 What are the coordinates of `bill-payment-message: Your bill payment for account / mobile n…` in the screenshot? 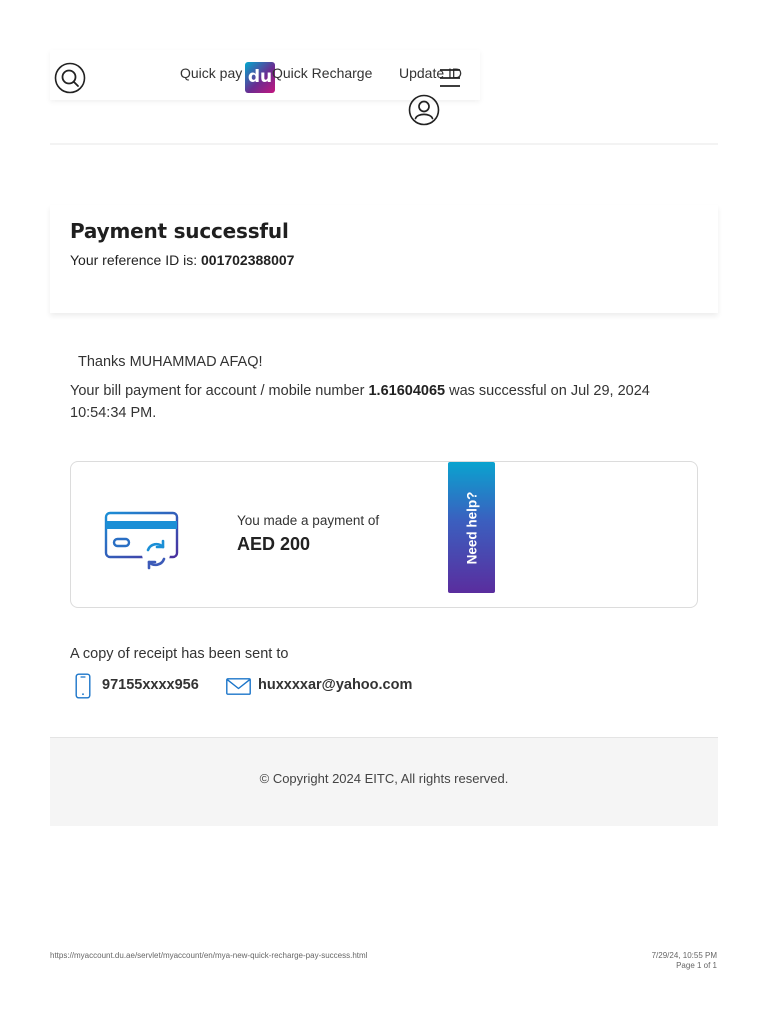 It's located at (385, 402).